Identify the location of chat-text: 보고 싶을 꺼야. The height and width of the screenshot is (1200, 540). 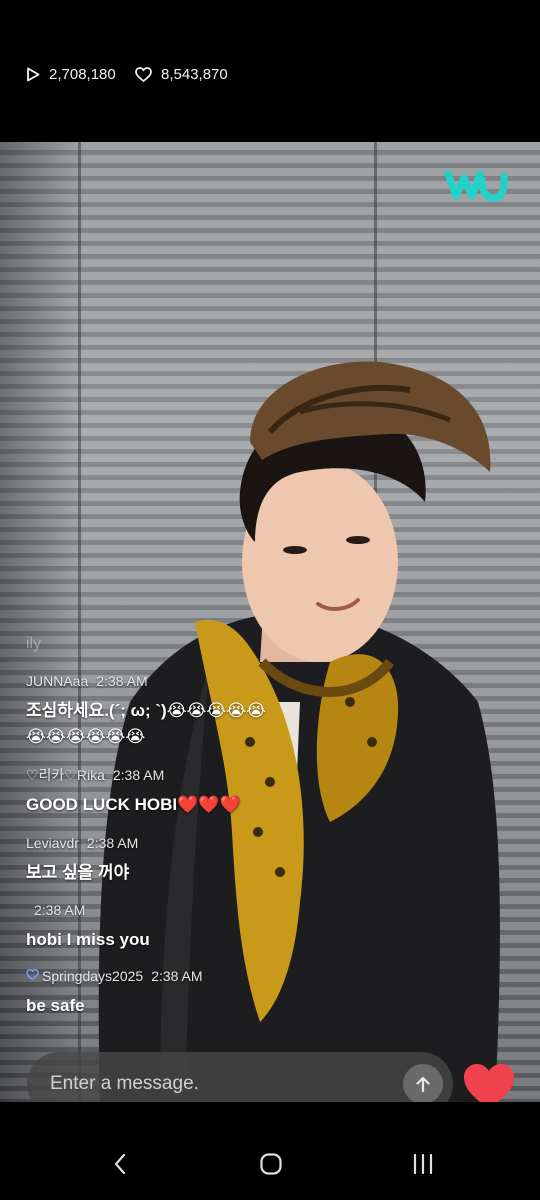
(78, 872).